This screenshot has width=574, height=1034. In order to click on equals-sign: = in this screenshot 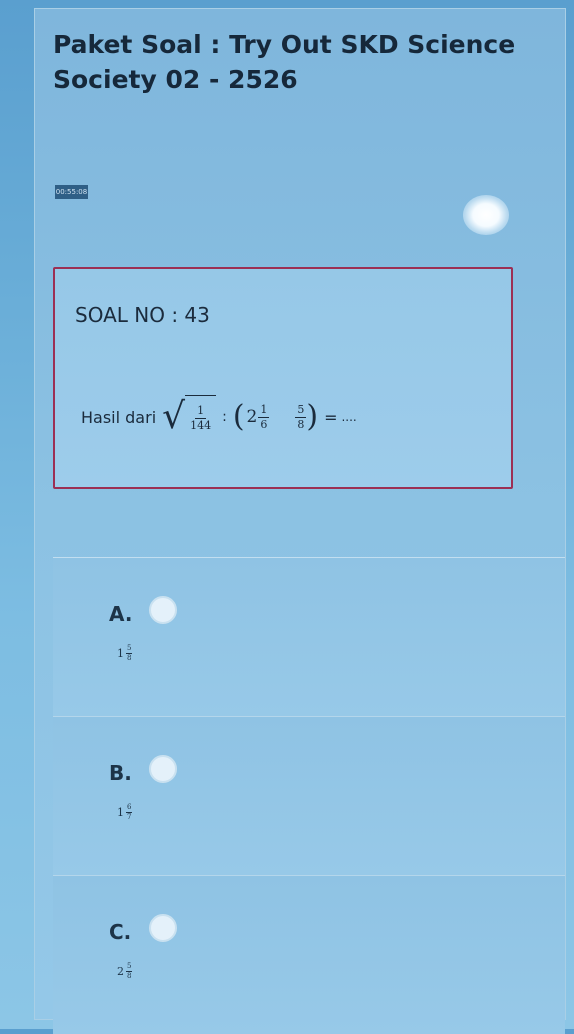, I will do `click(331, 417)`.